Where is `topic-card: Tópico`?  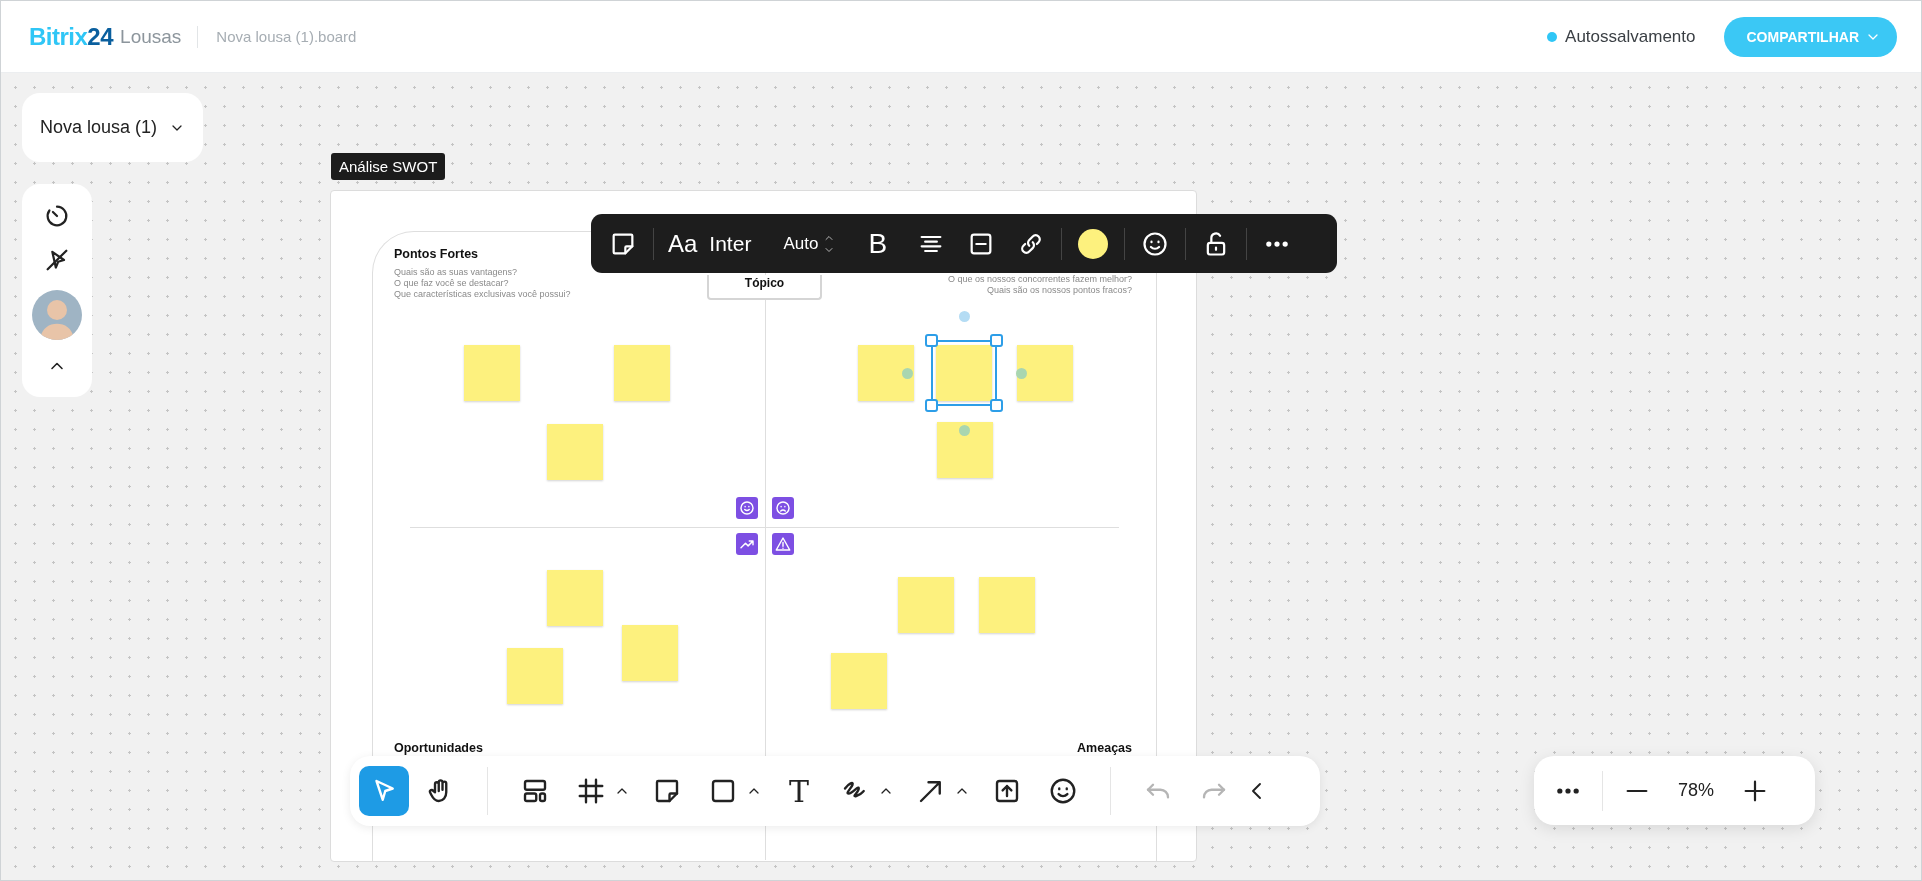 topic-card: Tópico is located at coordinates (764, 287).